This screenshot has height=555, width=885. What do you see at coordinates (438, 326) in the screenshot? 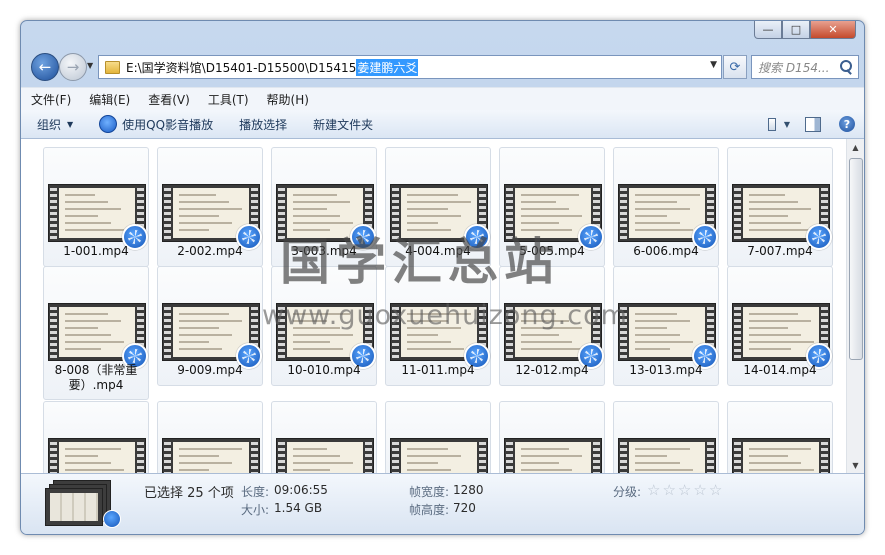
I see `file-tile: 11-011.mp4` at bounding box center [438, 326].